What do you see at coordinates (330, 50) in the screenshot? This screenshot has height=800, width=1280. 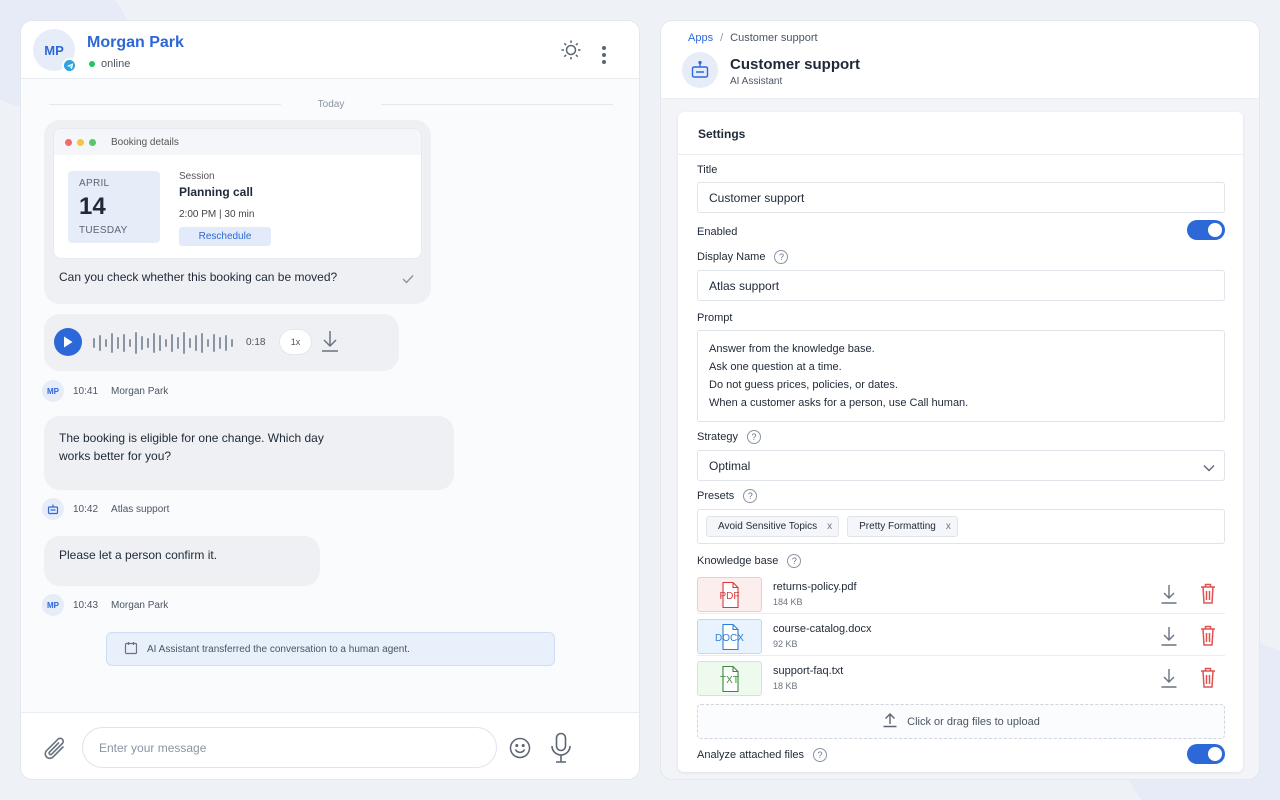 I see `chat-header: MP Morgan Park online` at bounding box center [330, 50].